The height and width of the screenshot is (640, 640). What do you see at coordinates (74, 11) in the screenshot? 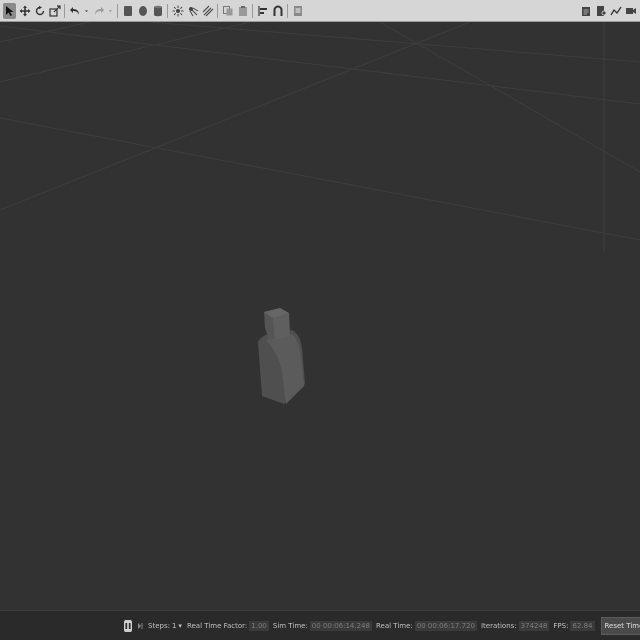
I see `undo-icon` at bounding box center [74, 11].